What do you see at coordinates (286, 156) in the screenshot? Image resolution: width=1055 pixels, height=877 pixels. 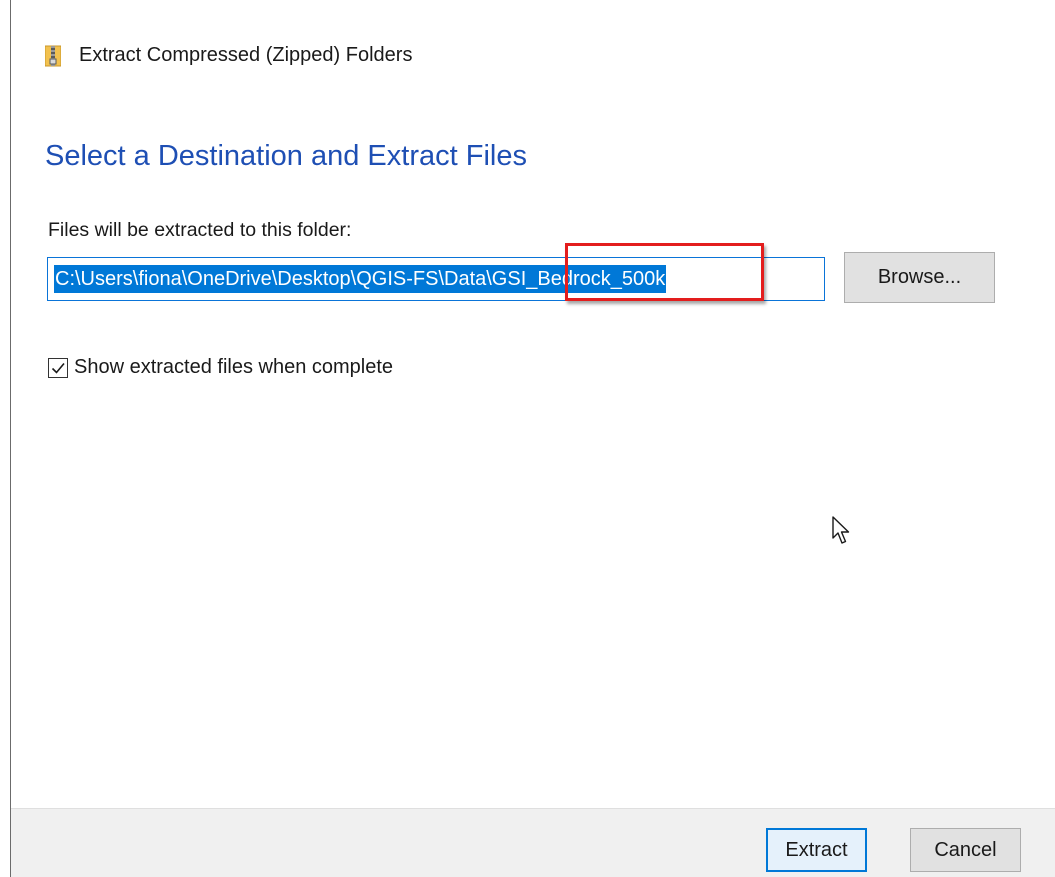 I see `page-title: Select a Destination and Extract Files` at bounding box center [286, 156].